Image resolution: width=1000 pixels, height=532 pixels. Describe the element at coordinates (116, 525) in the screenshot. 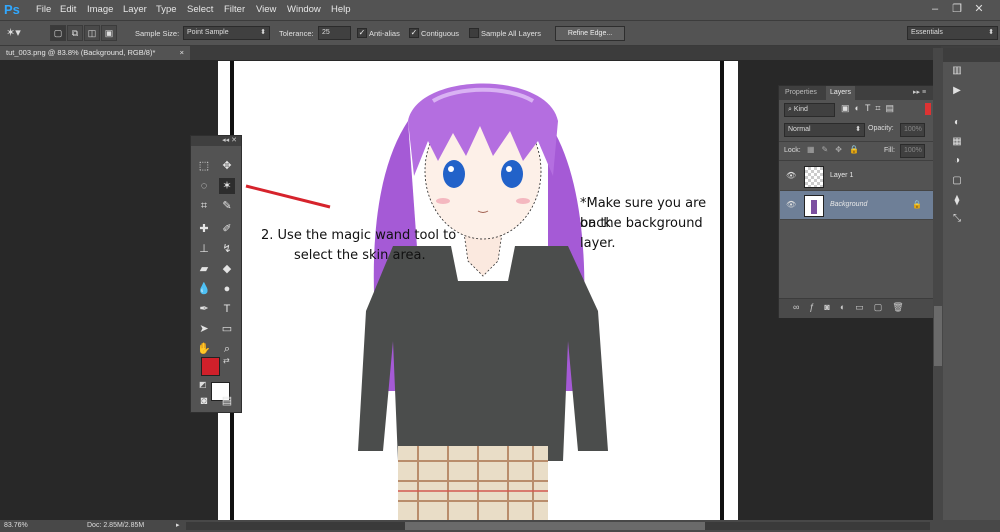

I see `document-size: Doc: 2.85M/2.85M` at that location.